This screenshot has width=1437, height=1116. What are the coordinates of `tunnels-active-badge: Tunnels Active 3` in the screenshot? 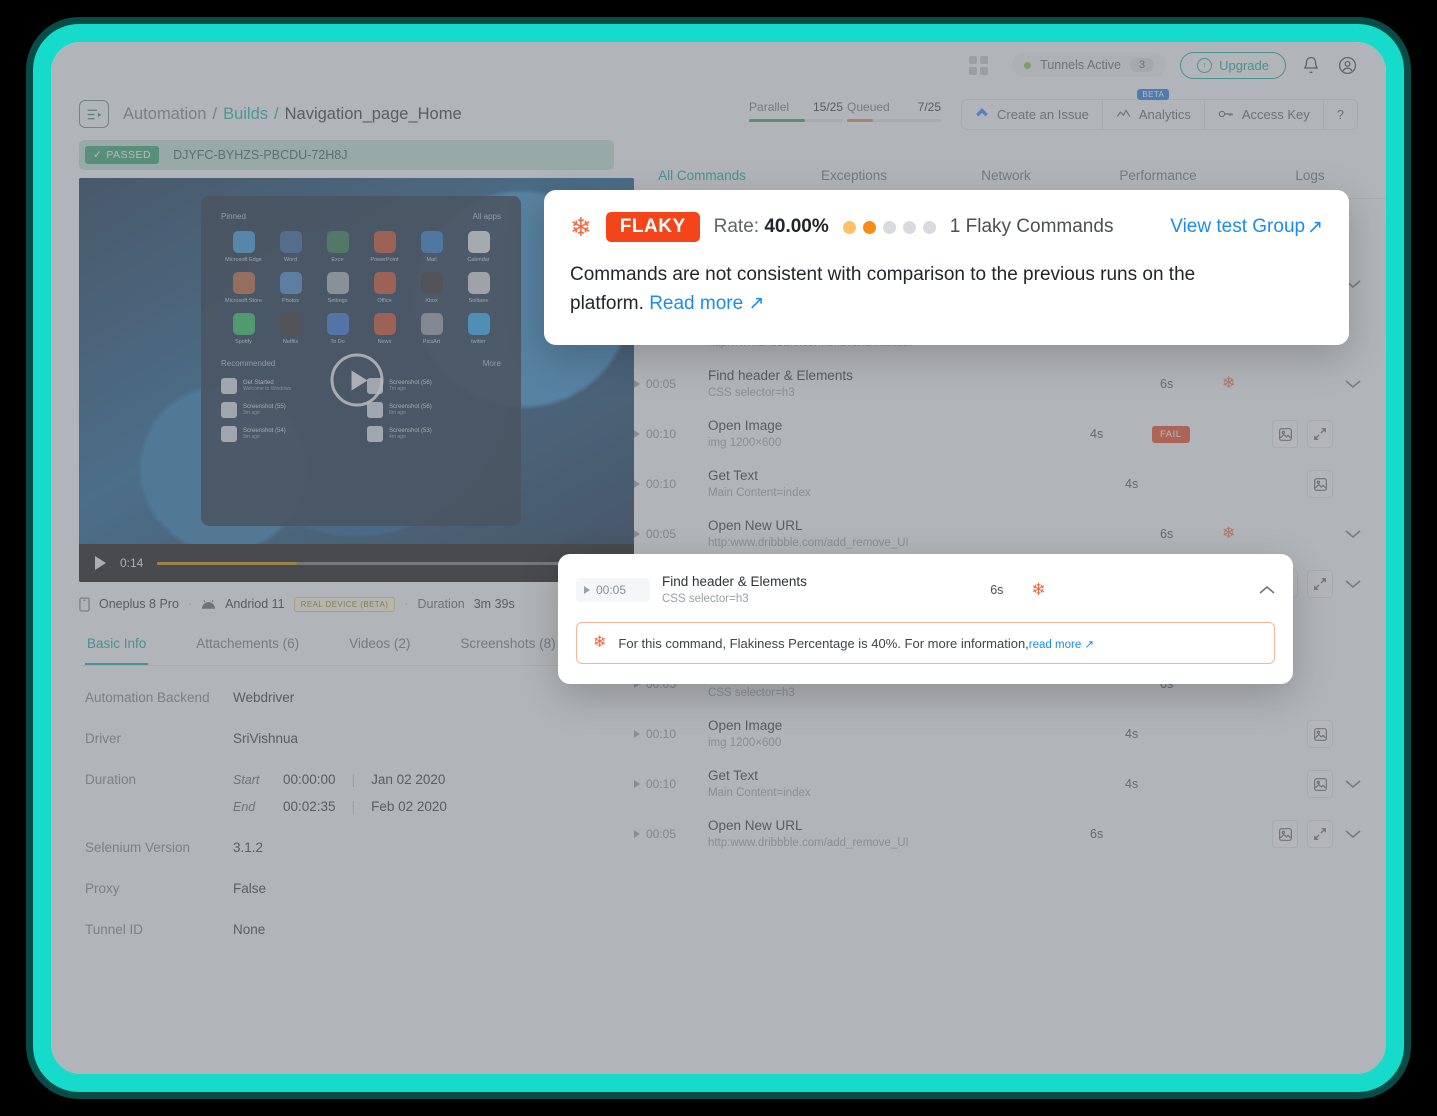 It's located at (1089, 65).